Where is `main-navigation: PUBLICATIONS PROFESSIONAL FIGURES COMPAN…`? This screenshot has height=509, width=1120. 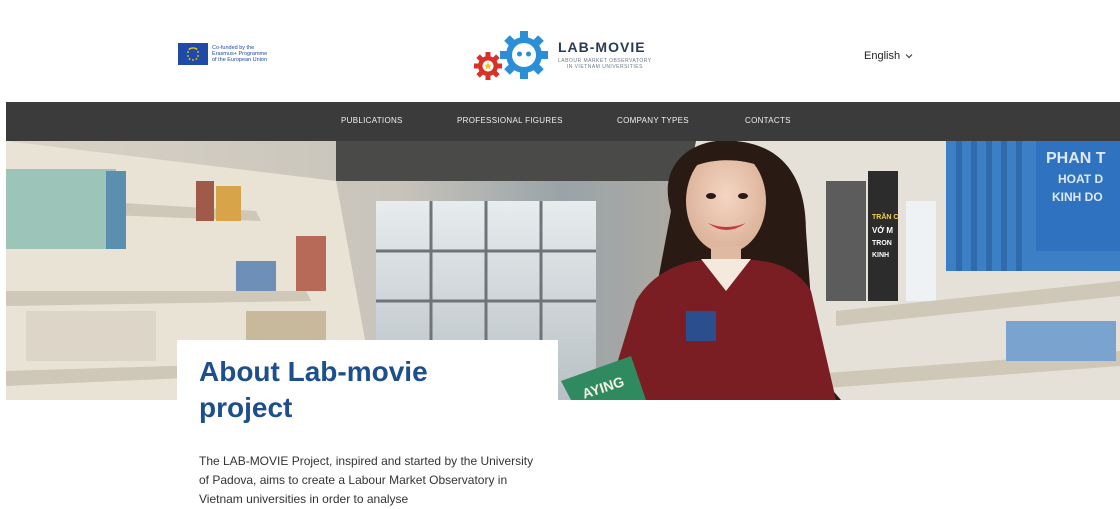
main-navigation: PUBLICATIONS PROFESSIONAL FIGURES COMPAN… is located at coordinates (563, 121).